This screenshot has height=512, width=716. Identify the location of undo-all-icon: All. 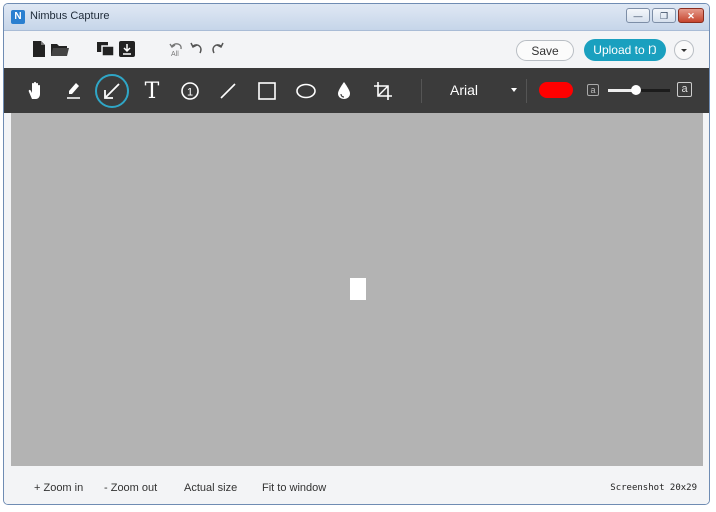
(177, 49).